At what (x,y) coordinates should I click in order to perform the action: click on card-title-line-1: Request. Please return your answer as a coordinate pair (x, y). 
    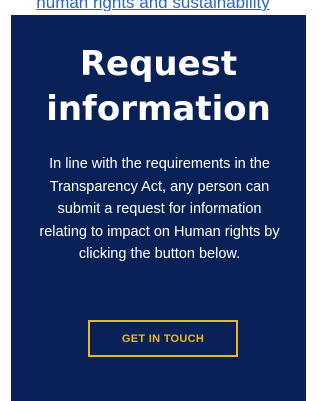
    Looking at the image, I should click on (158, 64).